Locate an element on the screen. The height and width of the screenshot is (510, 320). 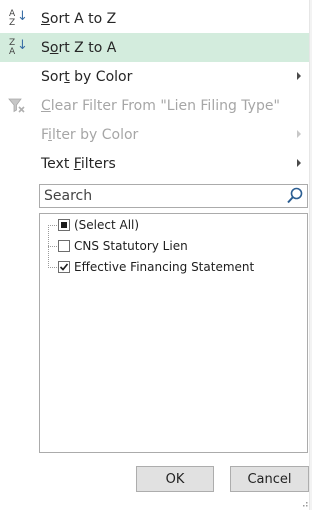
checkbox-partial is located at coordinates (64, 225).